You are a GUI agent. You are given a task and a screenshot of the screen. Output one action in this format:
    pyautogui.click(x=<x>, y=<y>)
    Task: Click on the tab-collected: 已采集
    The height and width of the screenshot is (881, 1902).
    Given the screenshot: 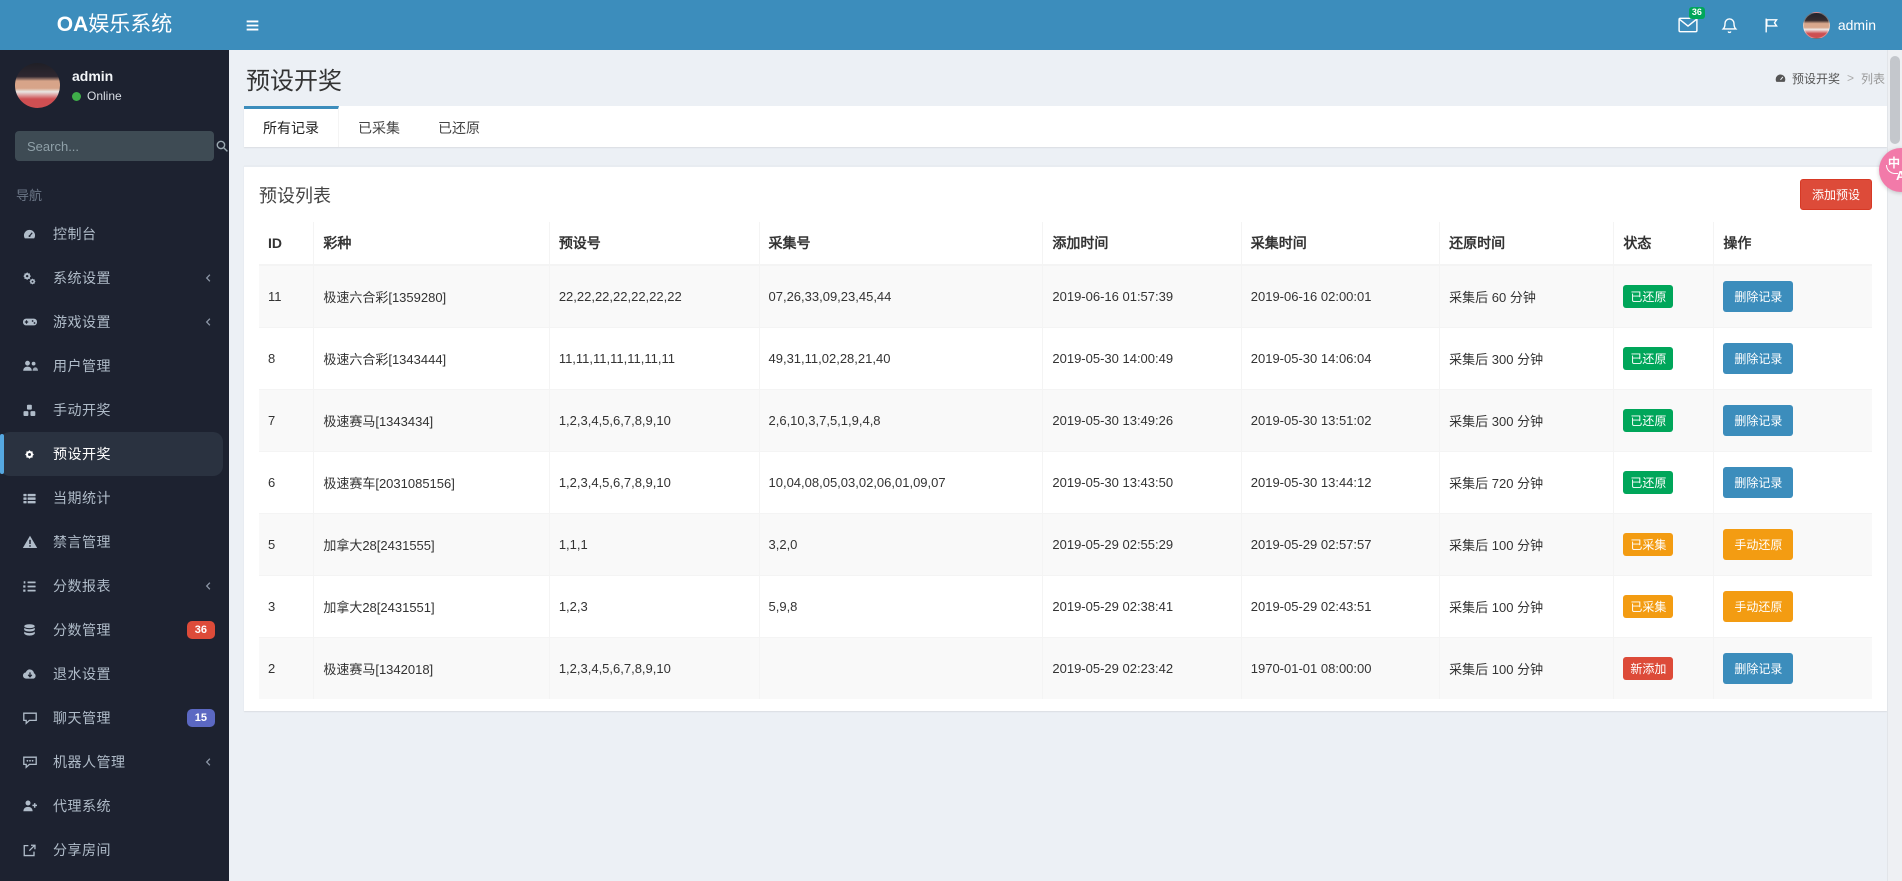 What is the action you would take?
    pyautogui.click(x=379, y=126)
    